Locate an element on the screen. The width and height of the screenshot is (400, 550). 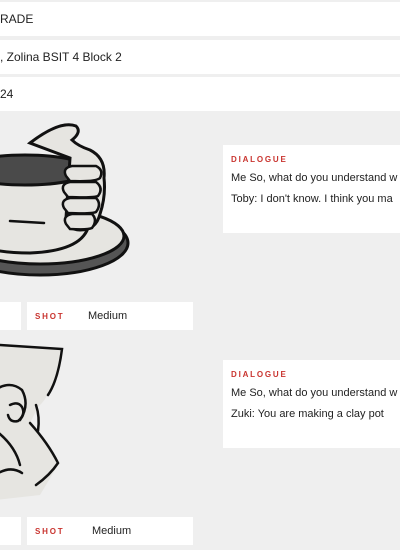
shot-box-2: SHOT Medium is located at coordinates (110, 531).